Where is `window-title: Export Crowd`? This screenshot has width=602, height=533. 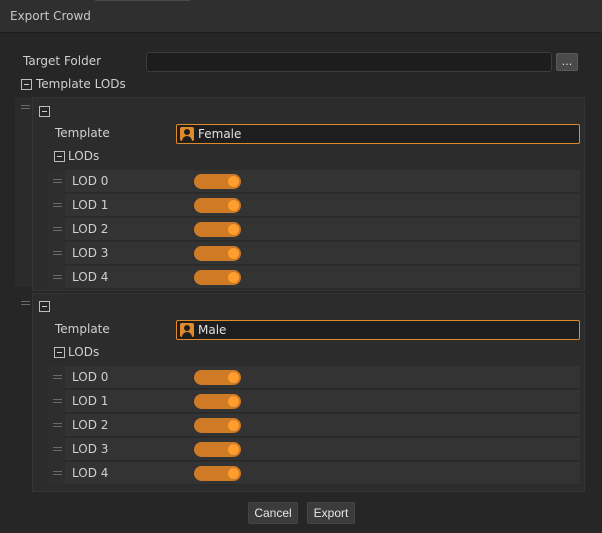 window-title: Export Crowd is located at coordinates (50, 16).